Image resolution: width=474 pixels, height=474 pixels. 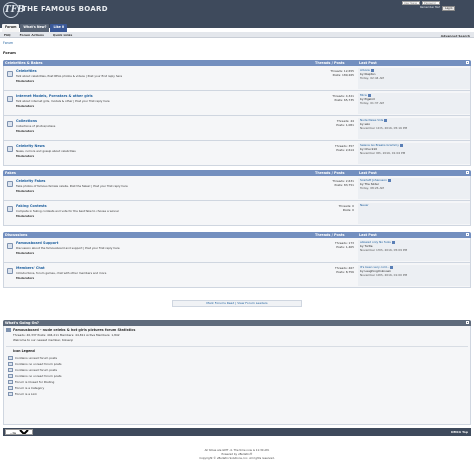 I want to click on post-count: Posts: 2,614, so click(x=345, y=150).